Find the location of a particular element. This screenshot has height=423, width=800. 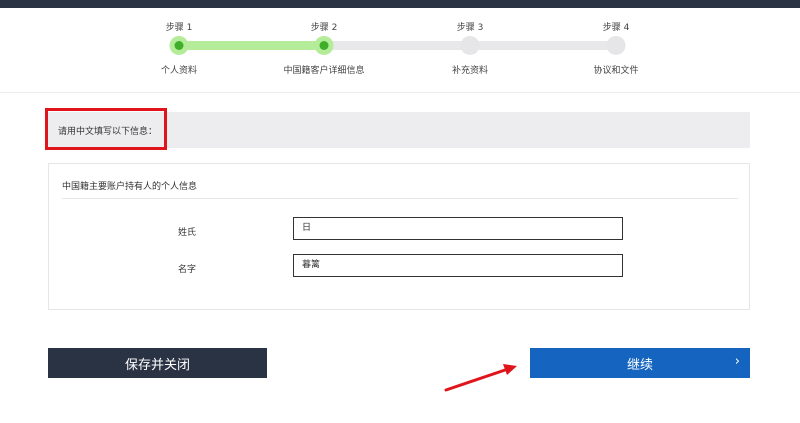

instruction-highlight-box is located at coordinates (106, 129).